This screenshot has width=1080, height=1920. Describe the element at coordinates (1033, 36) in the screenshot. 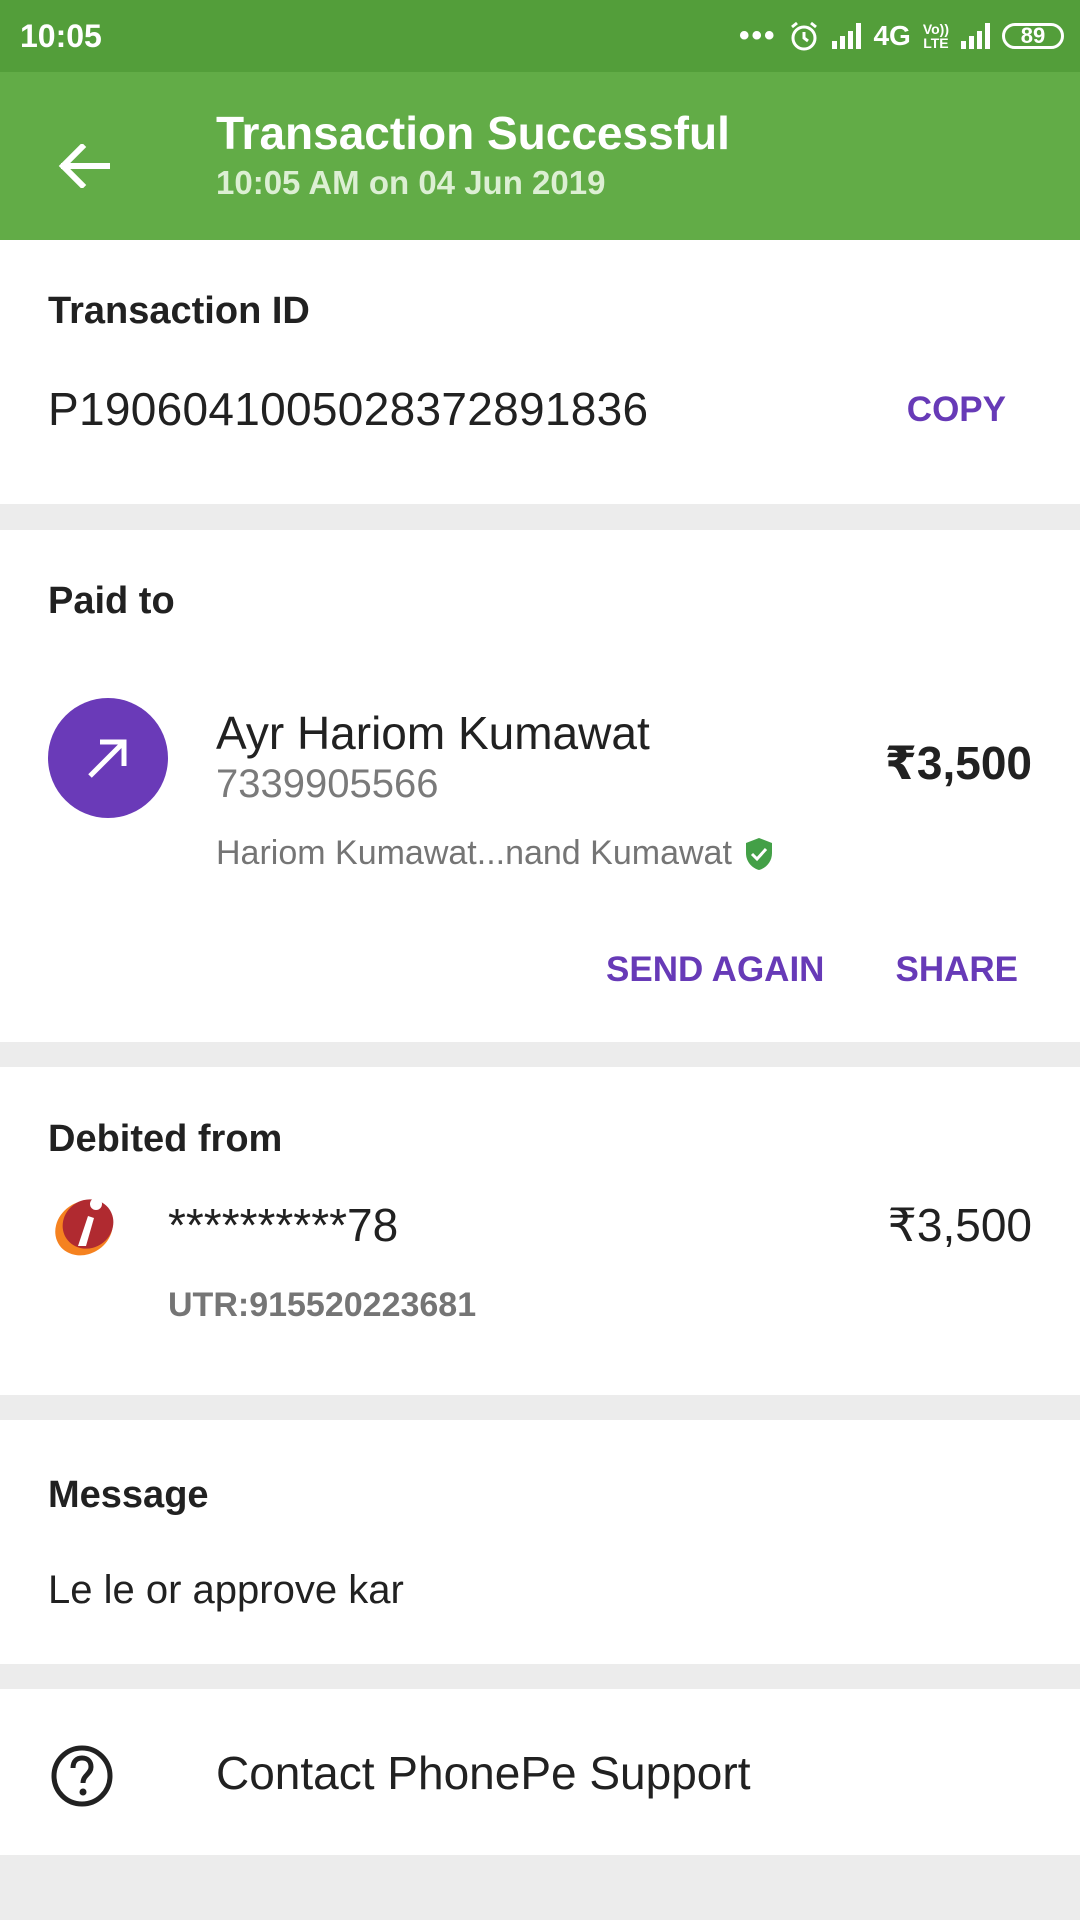

I see `battery-icon: 89` at that location.